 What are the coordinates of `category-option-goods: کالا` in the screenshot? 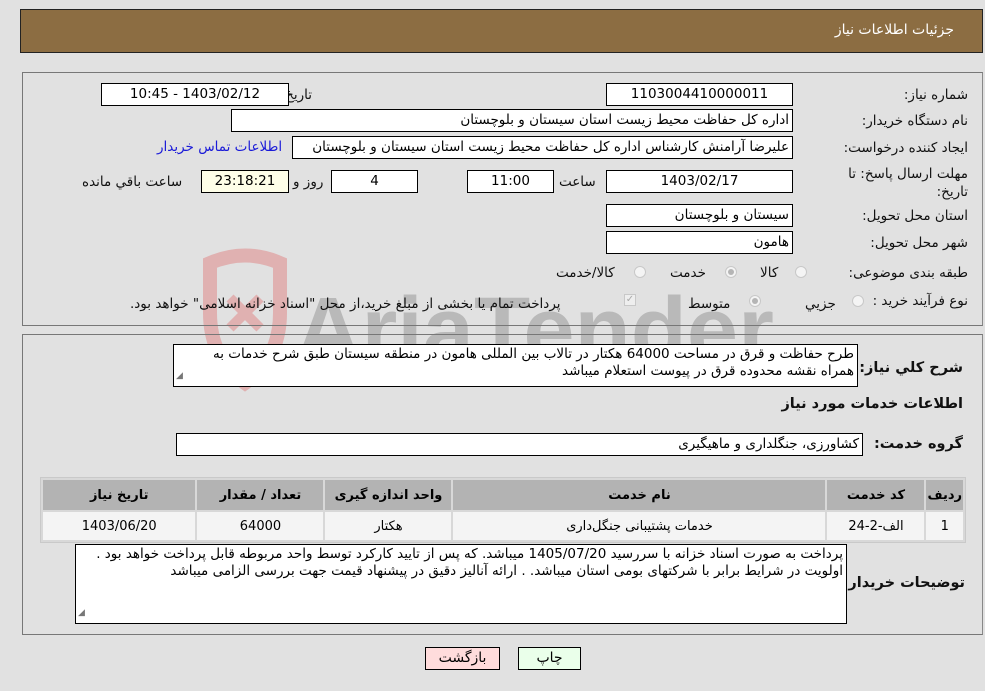 It's located at (769, 273).